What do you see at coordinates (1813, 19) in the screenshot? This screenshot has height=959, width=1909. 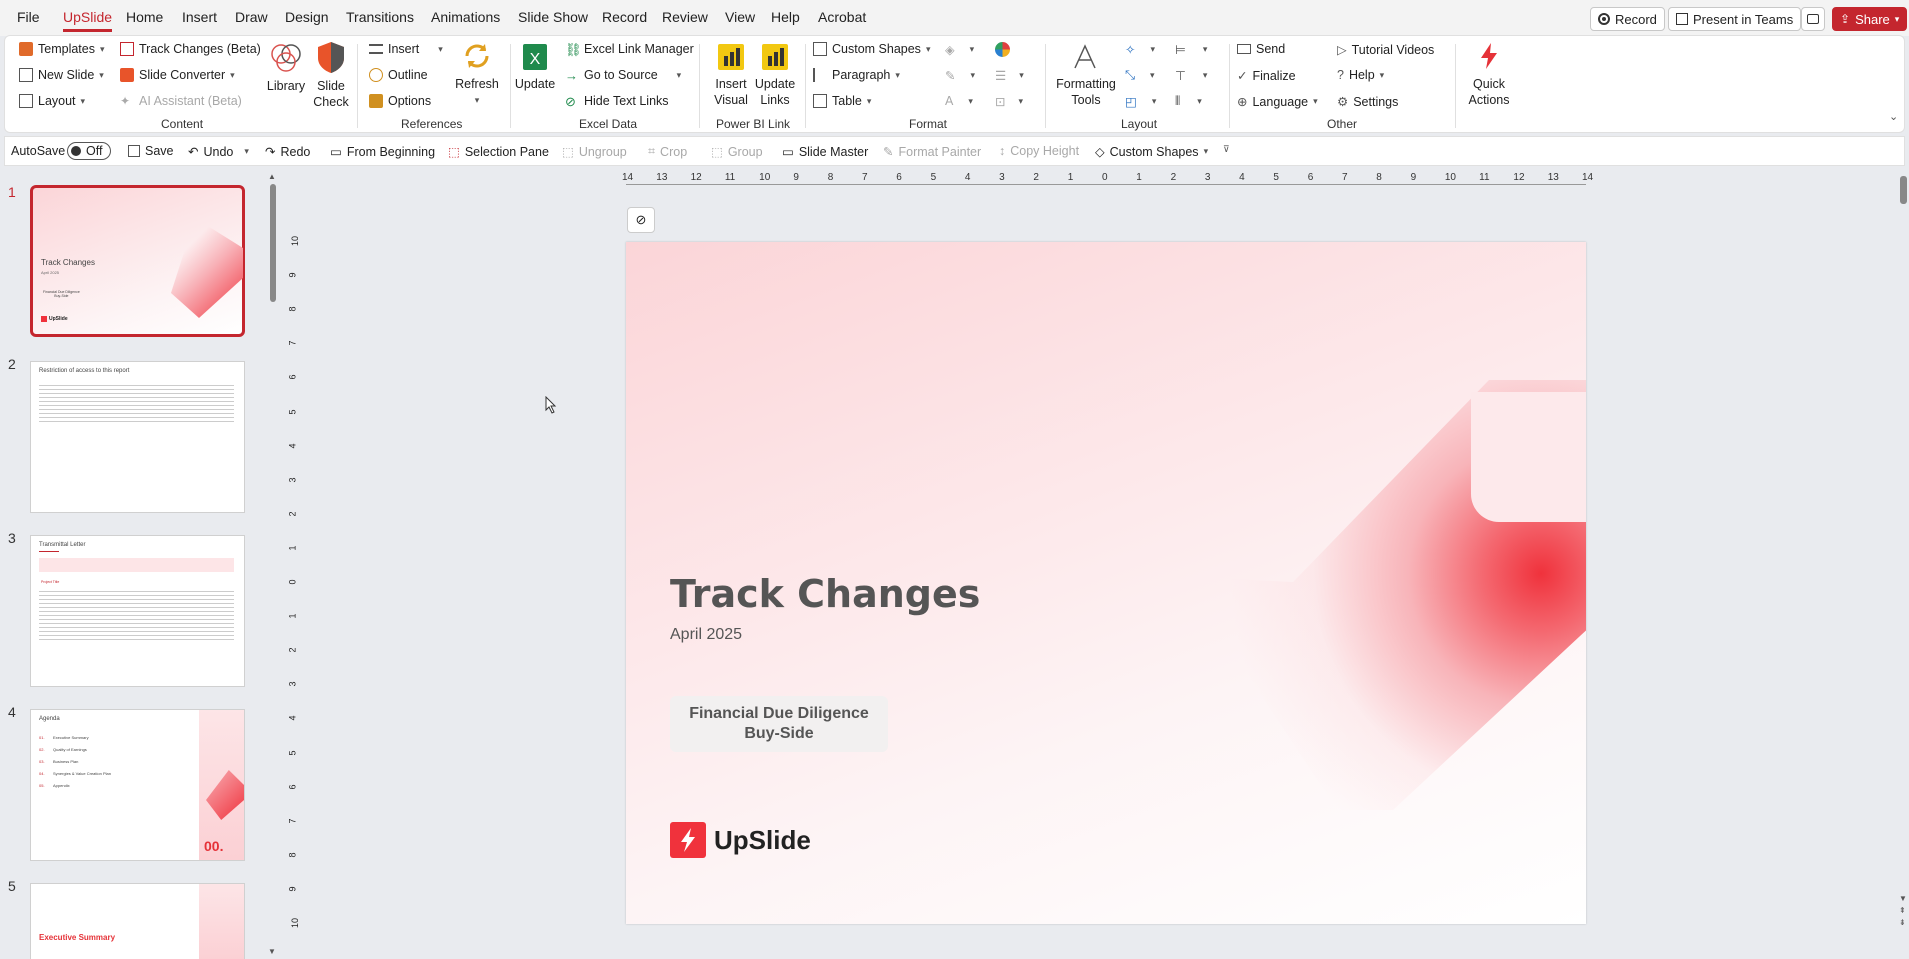 I see `comments-button` at bounding box center [1813, 19].